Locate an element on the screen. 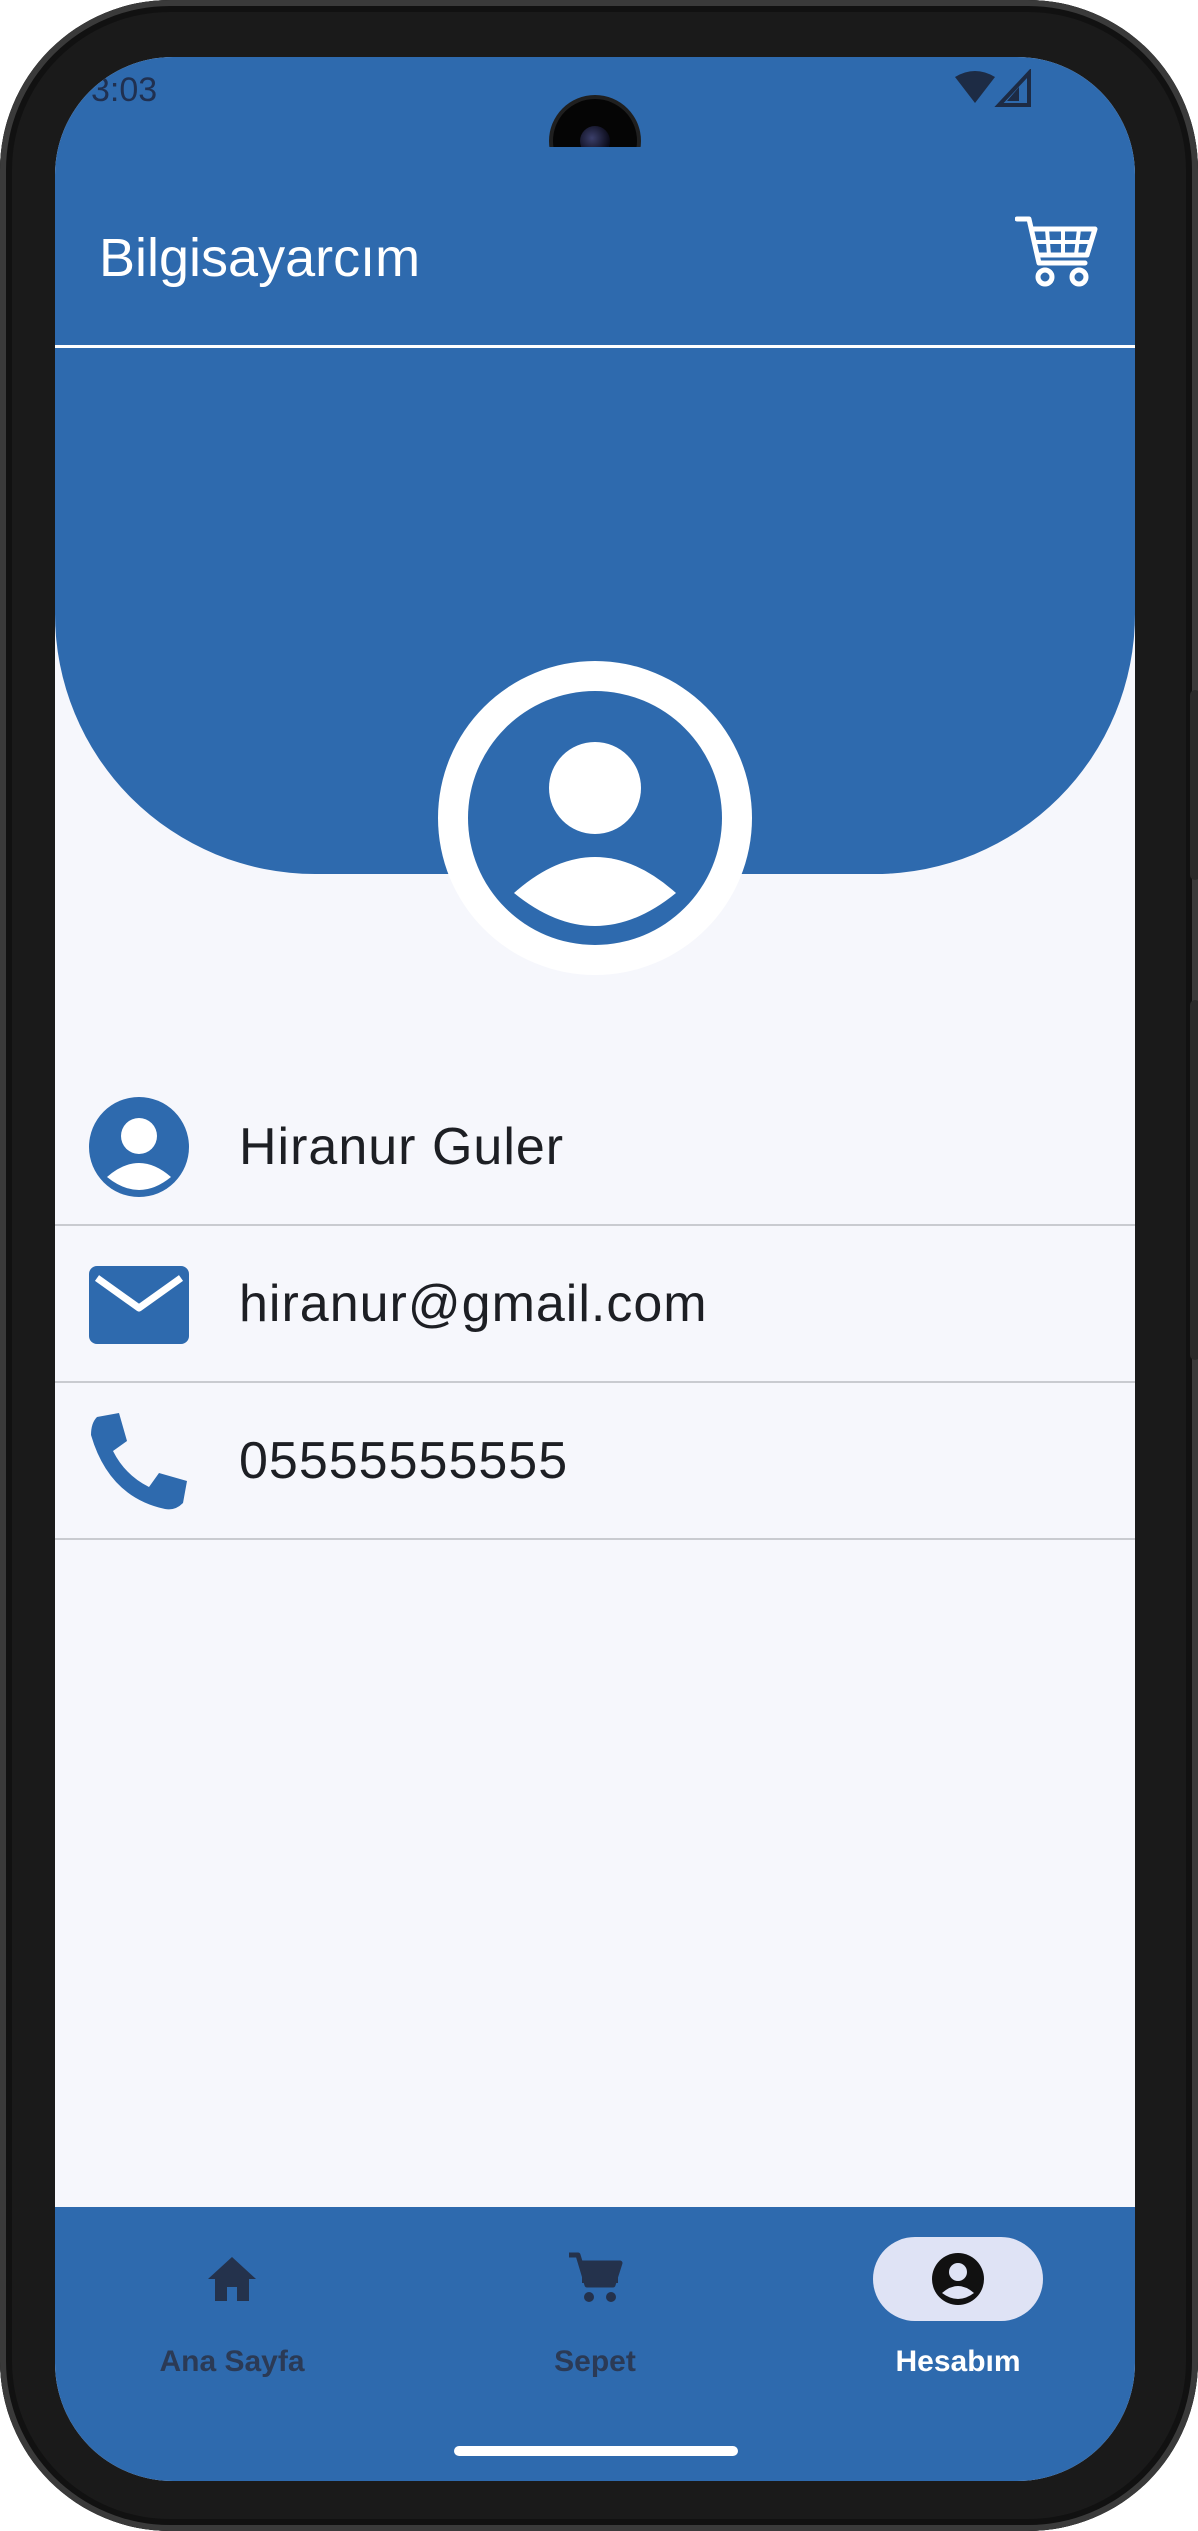 This screenshot has height=2531, width=1198. nav-label-cart: Sepet is located at coordinates (595, 2361).